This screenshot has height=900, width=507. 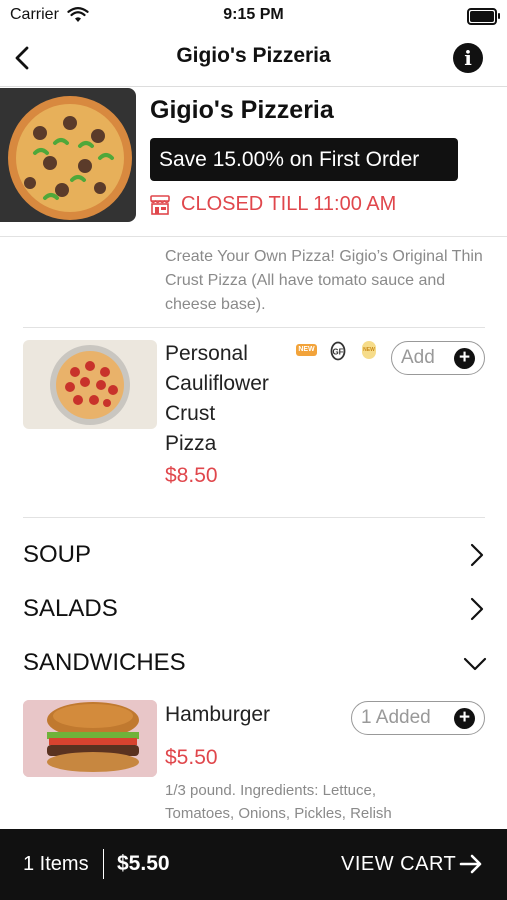 What do you see at coordinates (70, 608) in the screenshot?
I see `category-label: SALADS` at bounding box center [70, 608].